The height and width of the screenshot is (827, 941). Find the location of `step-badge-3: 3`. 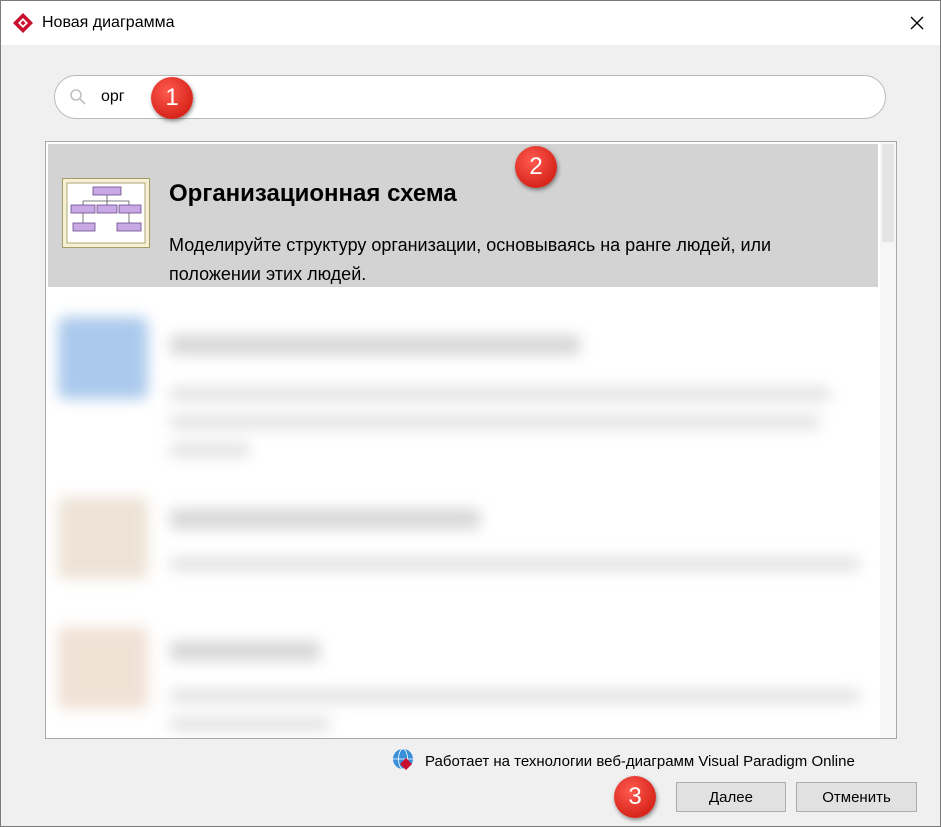

step-badge-3: 3 is located at coordinates (635, 797).